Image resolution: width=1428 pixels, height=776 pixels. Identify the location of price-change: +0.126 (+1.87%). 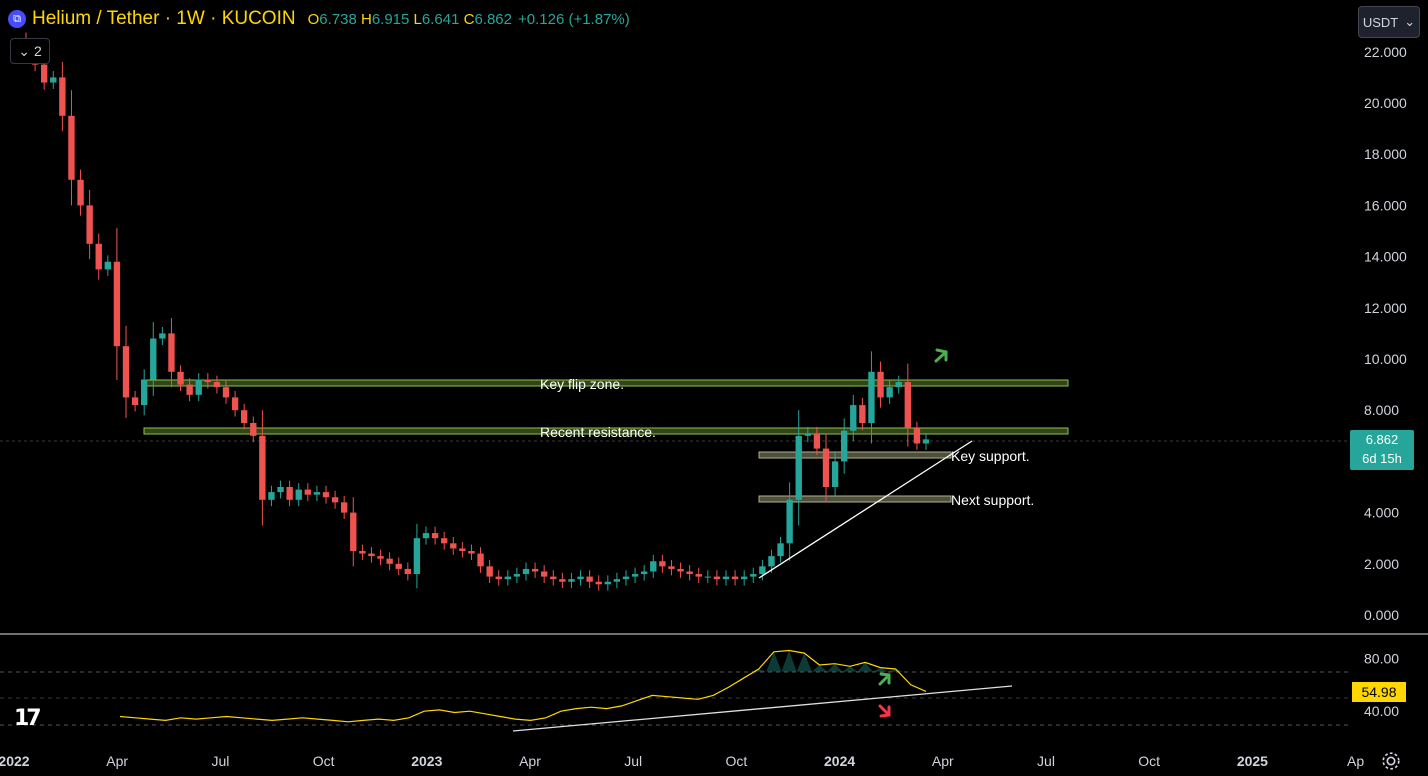
(574, 19).